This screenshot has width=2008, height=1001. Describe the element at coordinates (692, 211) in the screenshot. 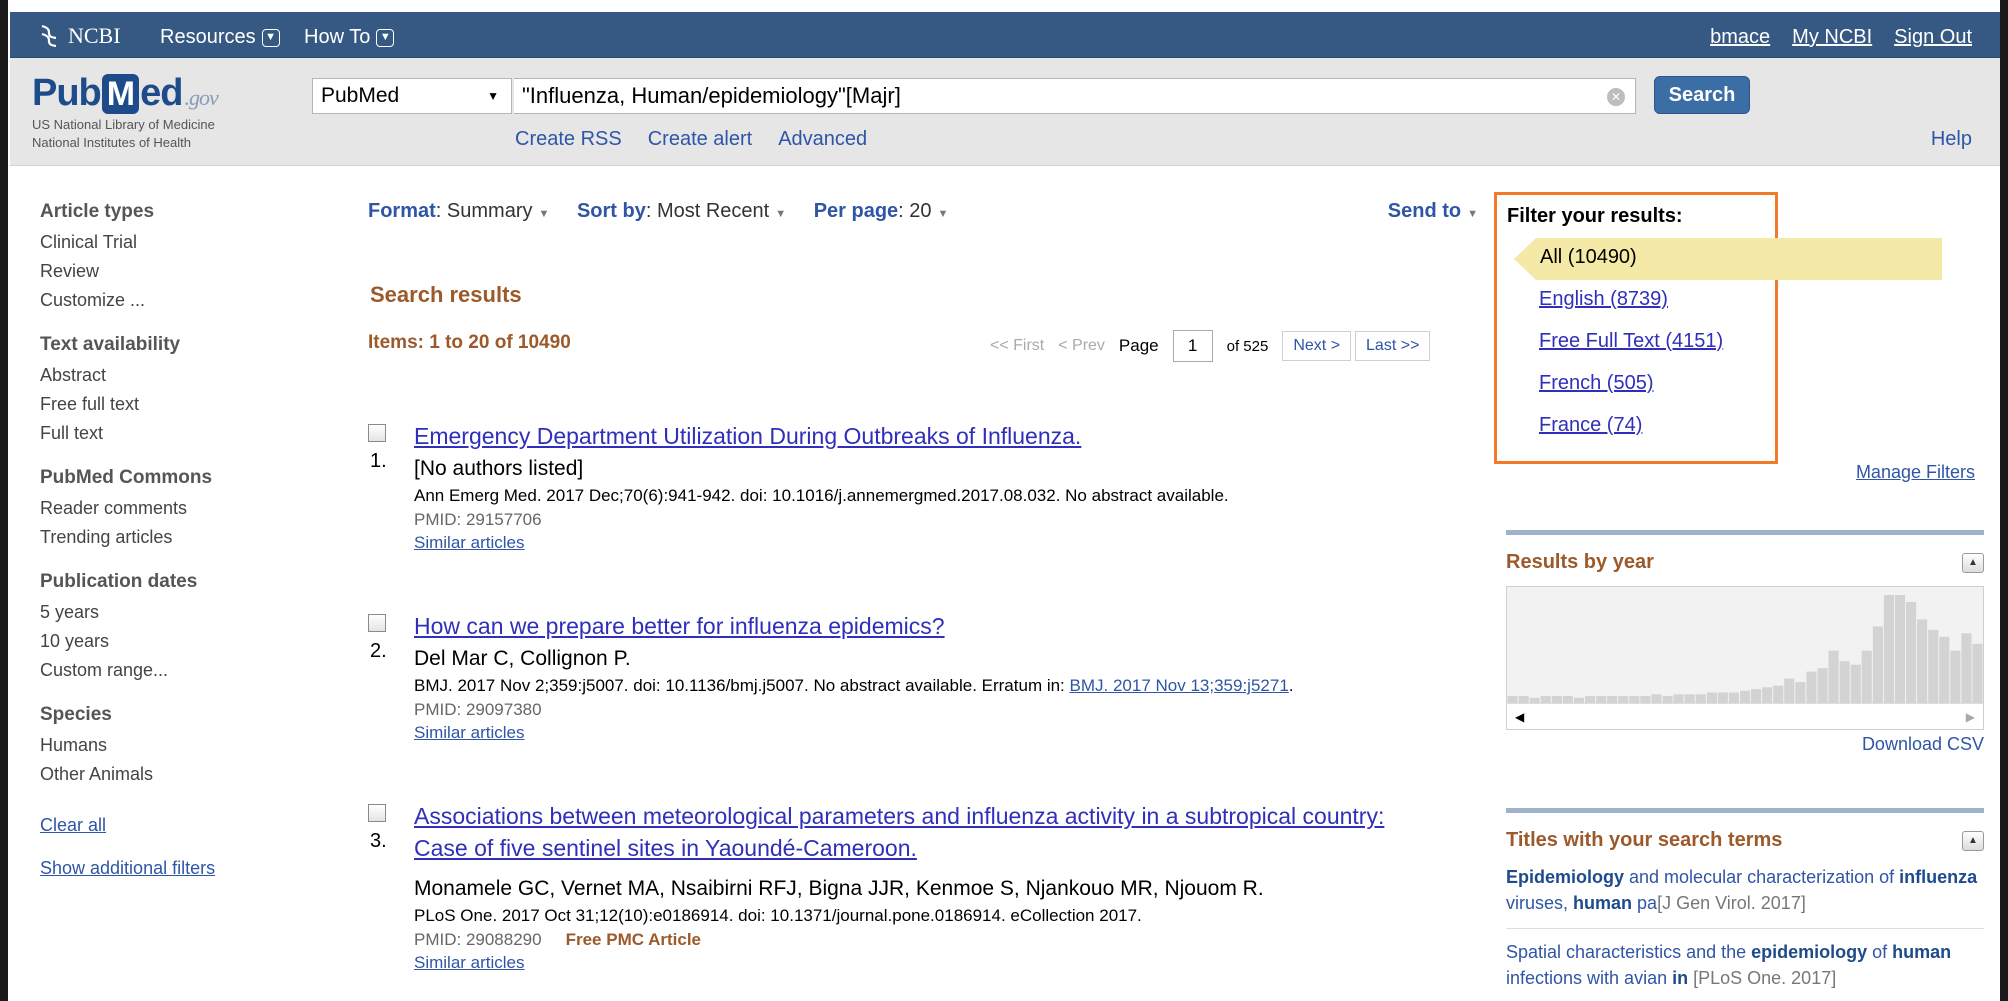

I see `sort-dropdown: Sort by: Most Recent ▼` at that location.